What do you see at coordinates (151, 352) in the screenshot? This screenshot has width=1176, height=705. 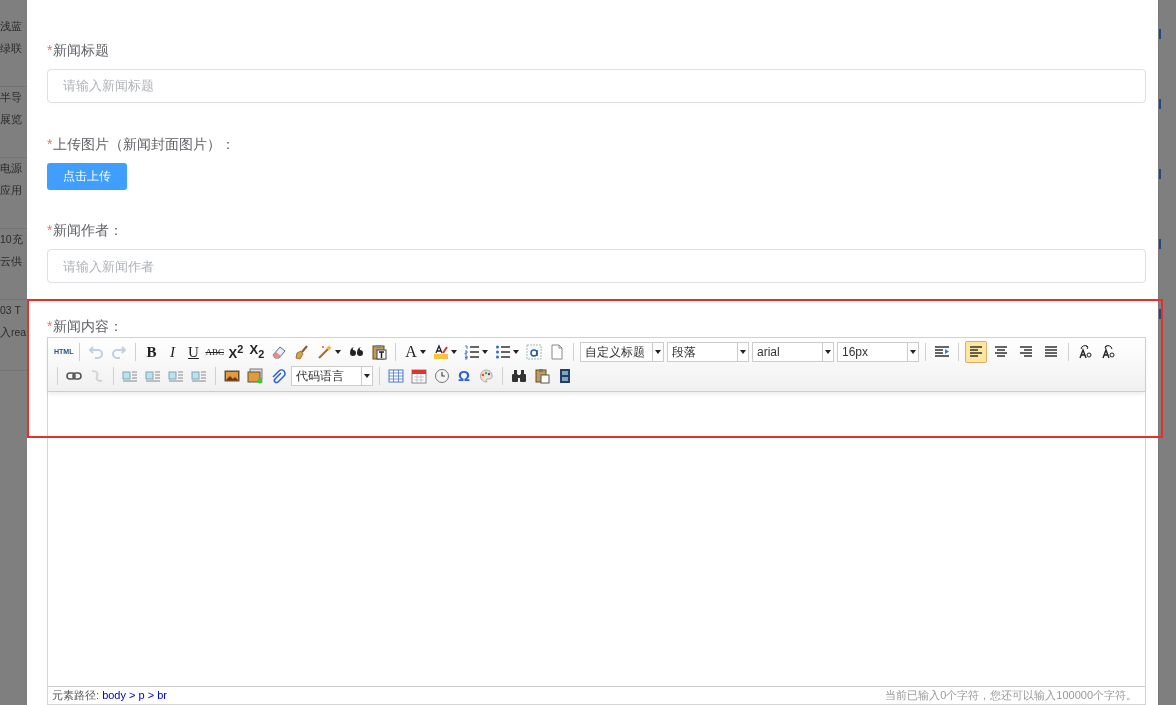 I see `bold-button: B` at bounding box center [151, 352].